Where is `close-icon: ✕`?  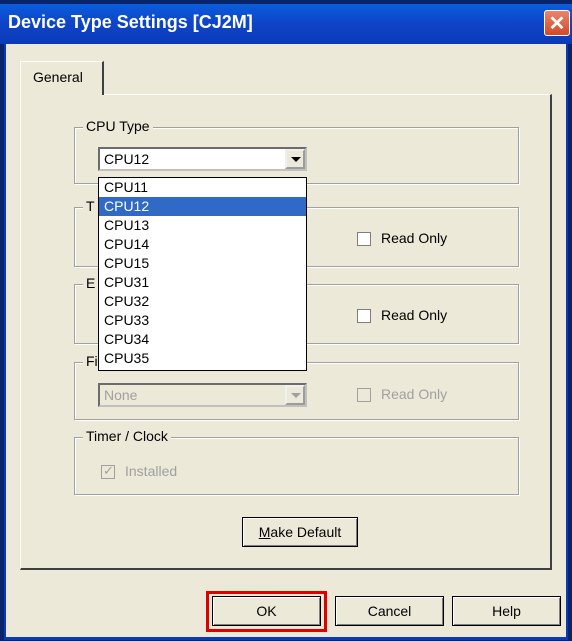
close-icon: ✕ is located at coordinates (557, 24).